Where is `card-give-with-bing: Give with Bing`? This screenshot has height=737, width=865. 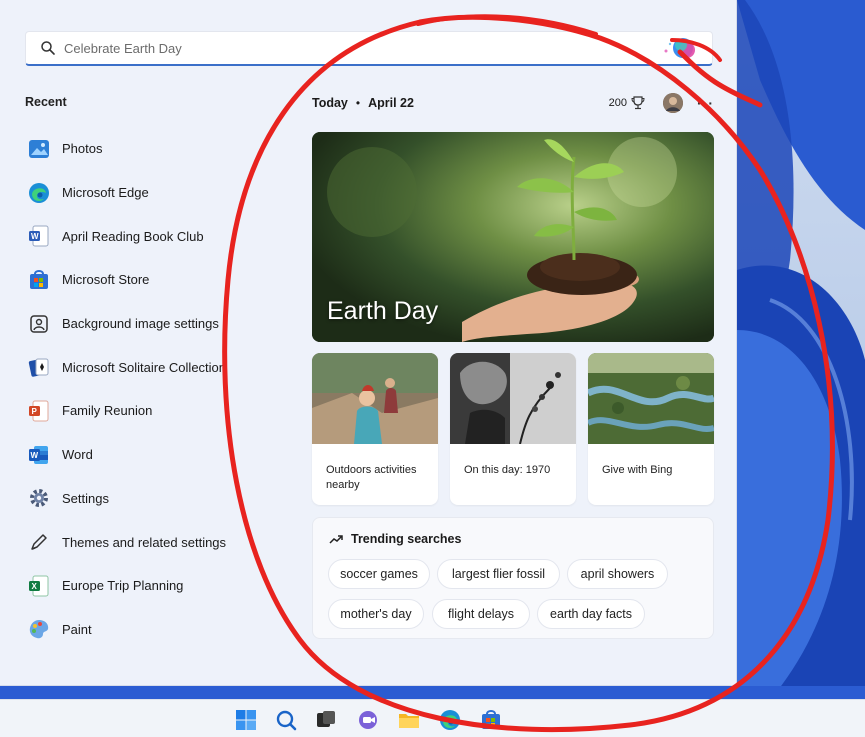
card-give-with-bing: Give with Bing is located at coordinates (651, 429).